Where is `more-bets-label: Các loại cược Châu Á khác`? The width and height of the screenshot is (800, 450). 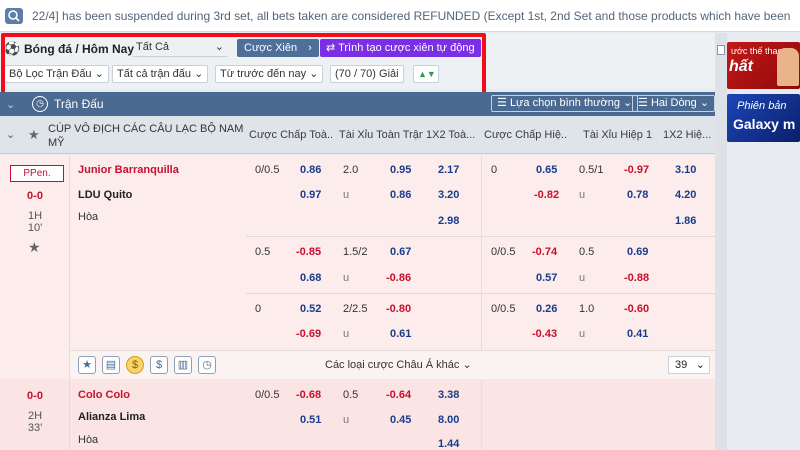
more-bets-label: Các loại cược Châu Á khác is located at coordinates (392, 365).